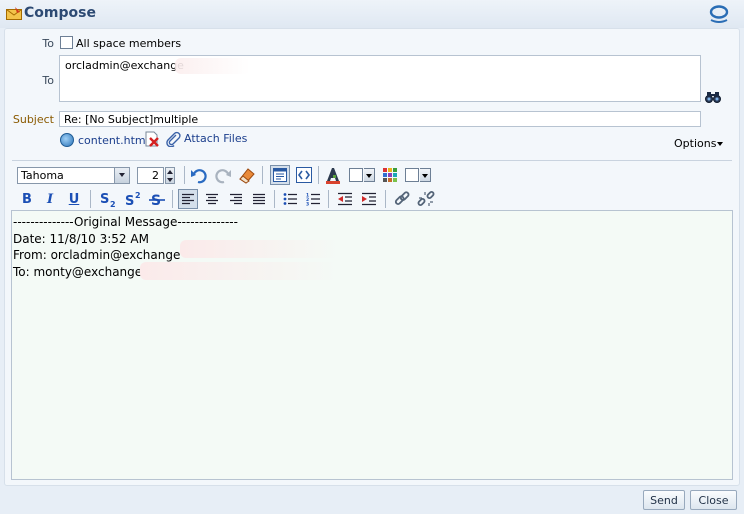  I want to click on subject-field: Re: [No Subject]multiple, so click(380, 119).